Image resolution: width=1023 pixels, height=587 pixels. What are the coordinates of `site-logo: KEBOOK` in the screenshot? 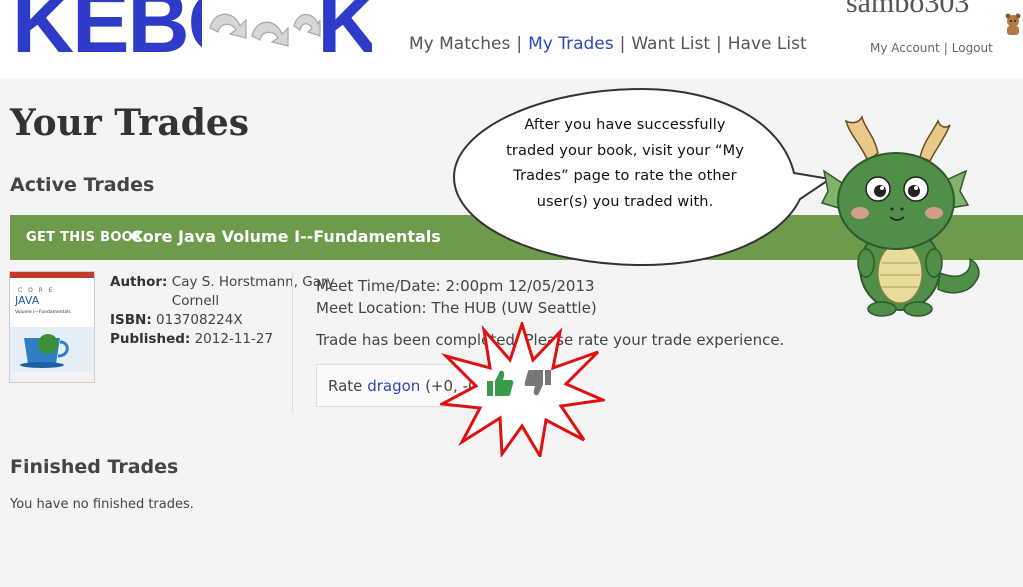 It's located at (192, 27).